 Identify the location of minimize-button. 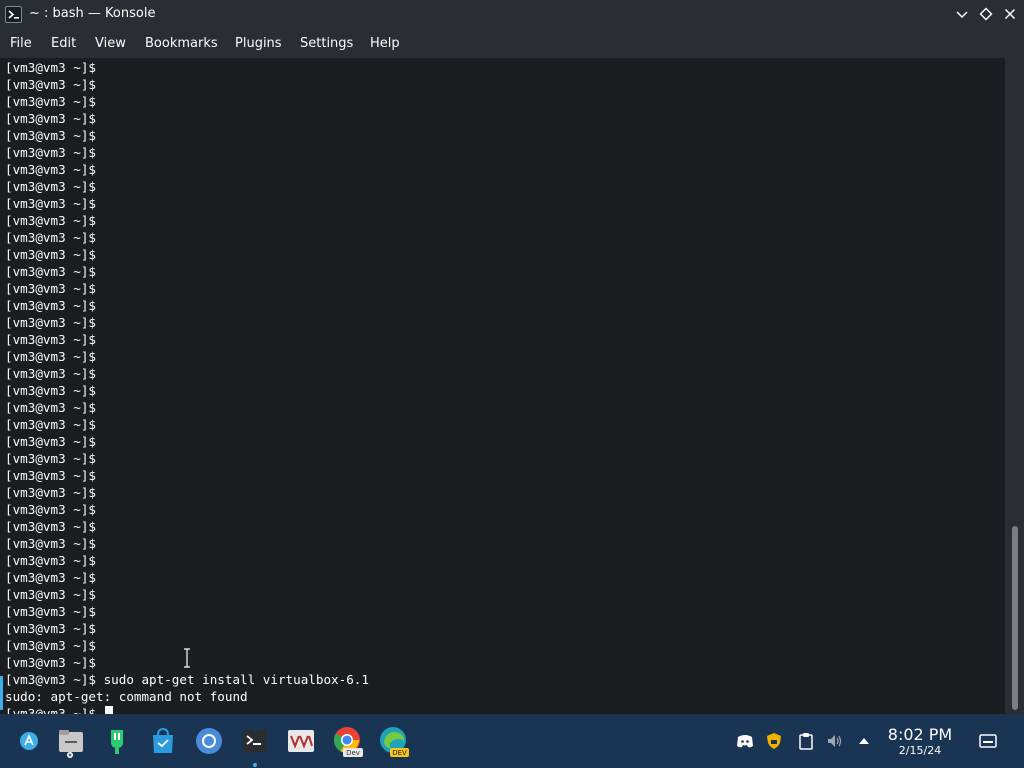
(962, 14).